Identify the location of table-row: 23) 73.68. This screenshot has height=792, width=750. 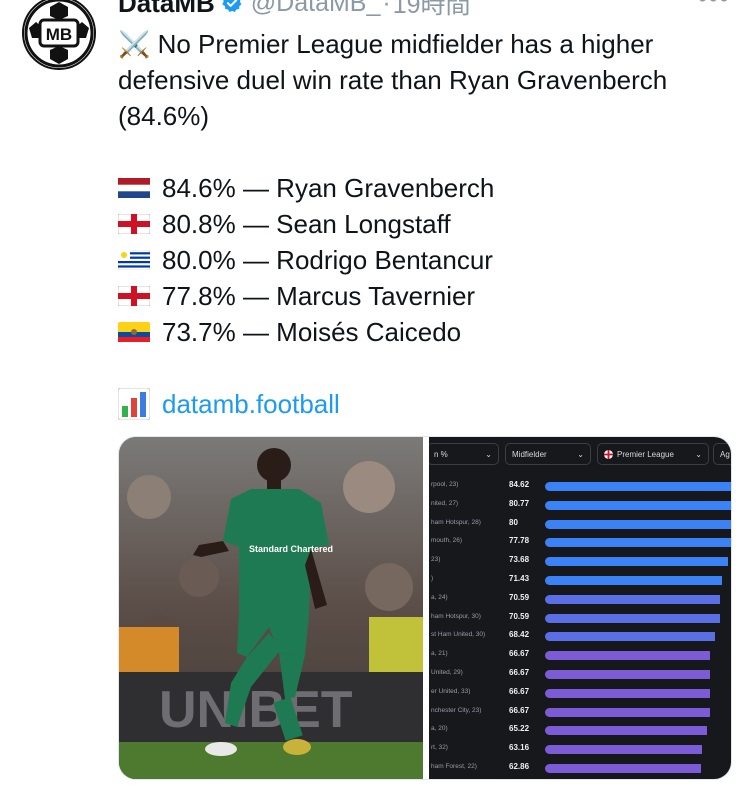
(580, 561).